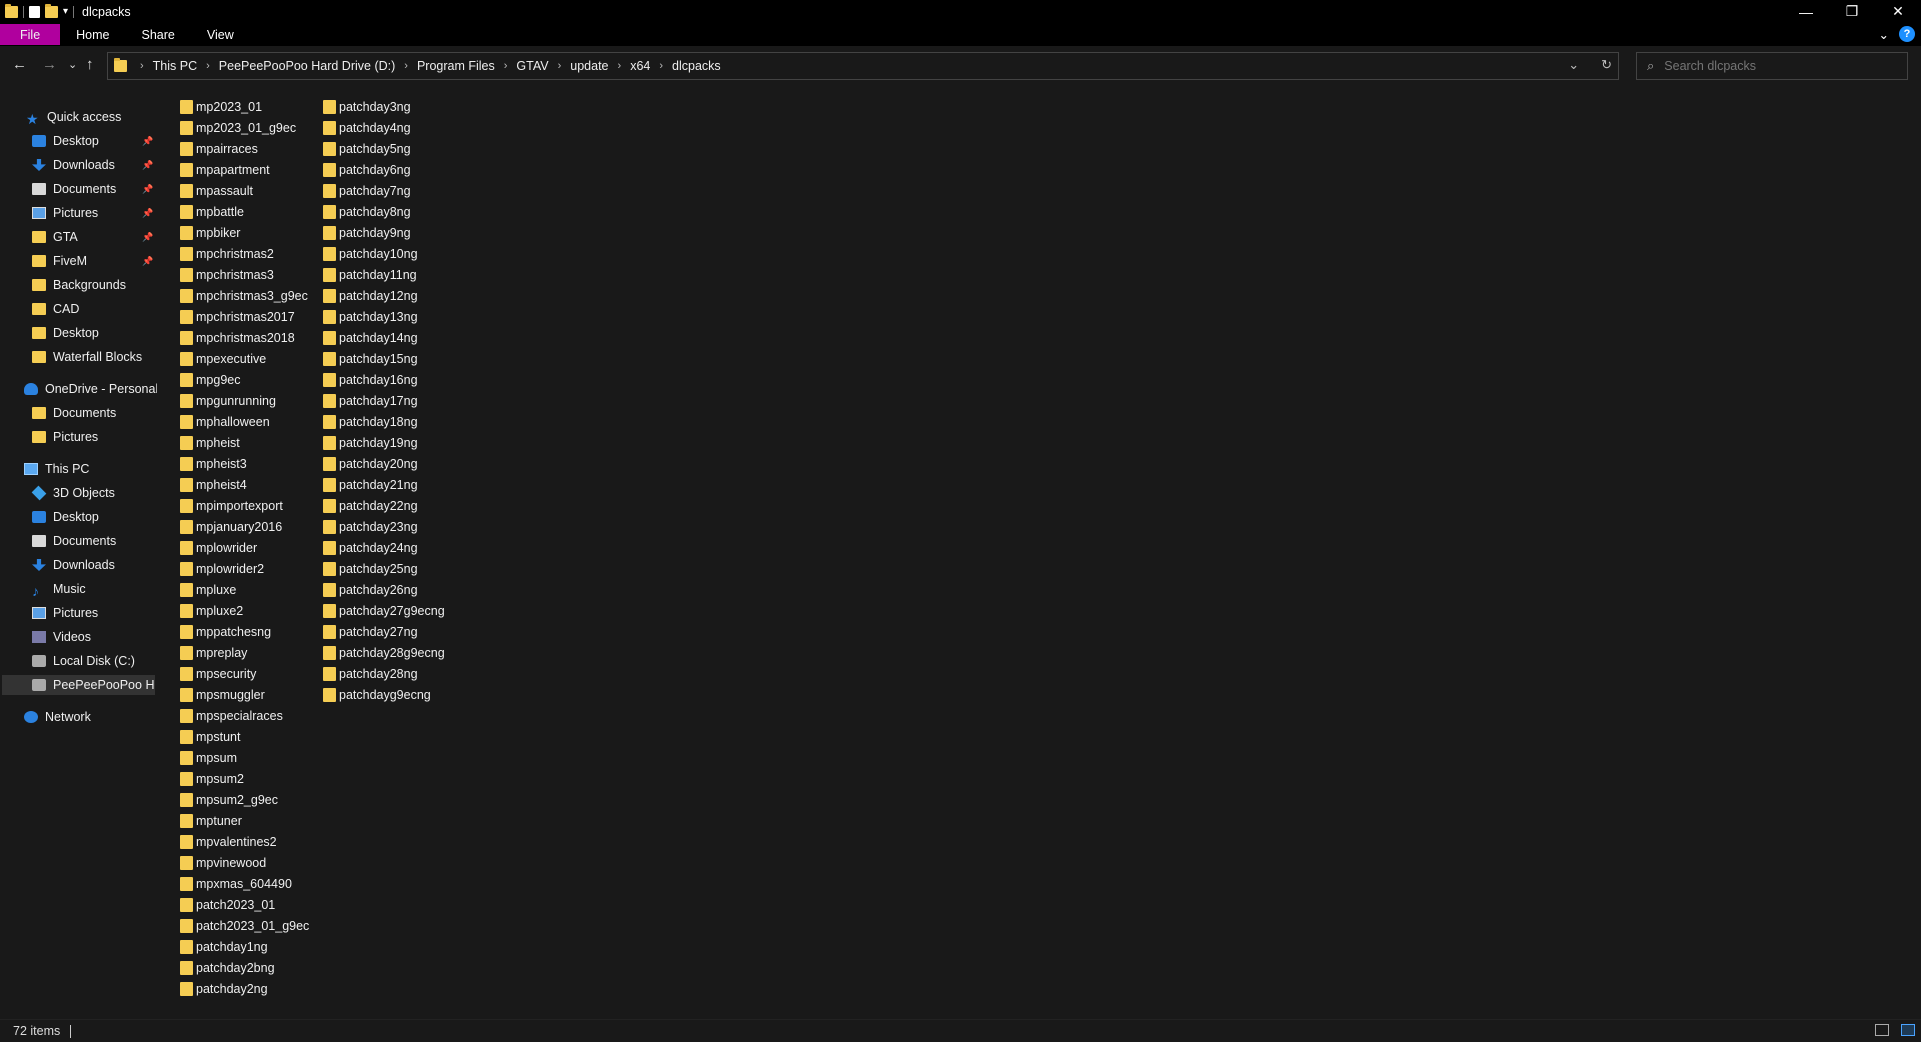 This screenshot has height=1042, width=1921. What do you see at coordinates (244, 757) in the screenshot?
I see `folder-item: mpsum` at bounding box center [244, 757].